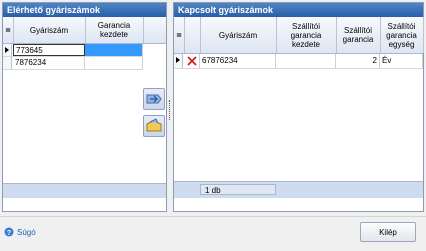 The image size is (426, 251). I want to click on help-icon: ?, so click(9, 232).